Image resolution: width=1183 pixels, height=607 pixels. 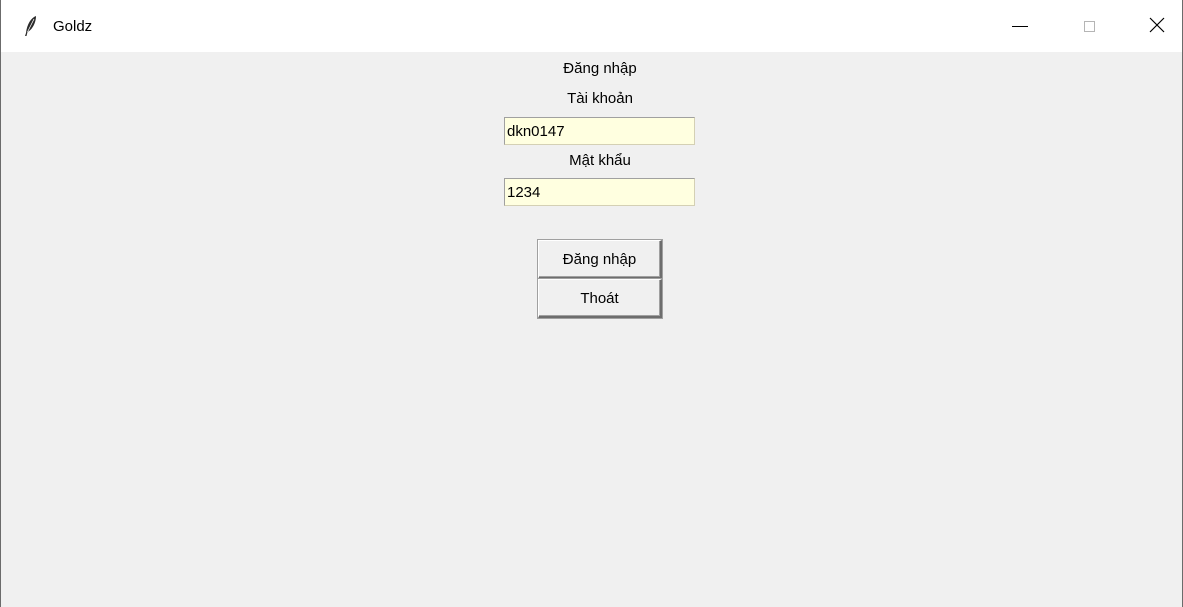 I want to click on window-title: Goldz, so click(x=73, y=26).